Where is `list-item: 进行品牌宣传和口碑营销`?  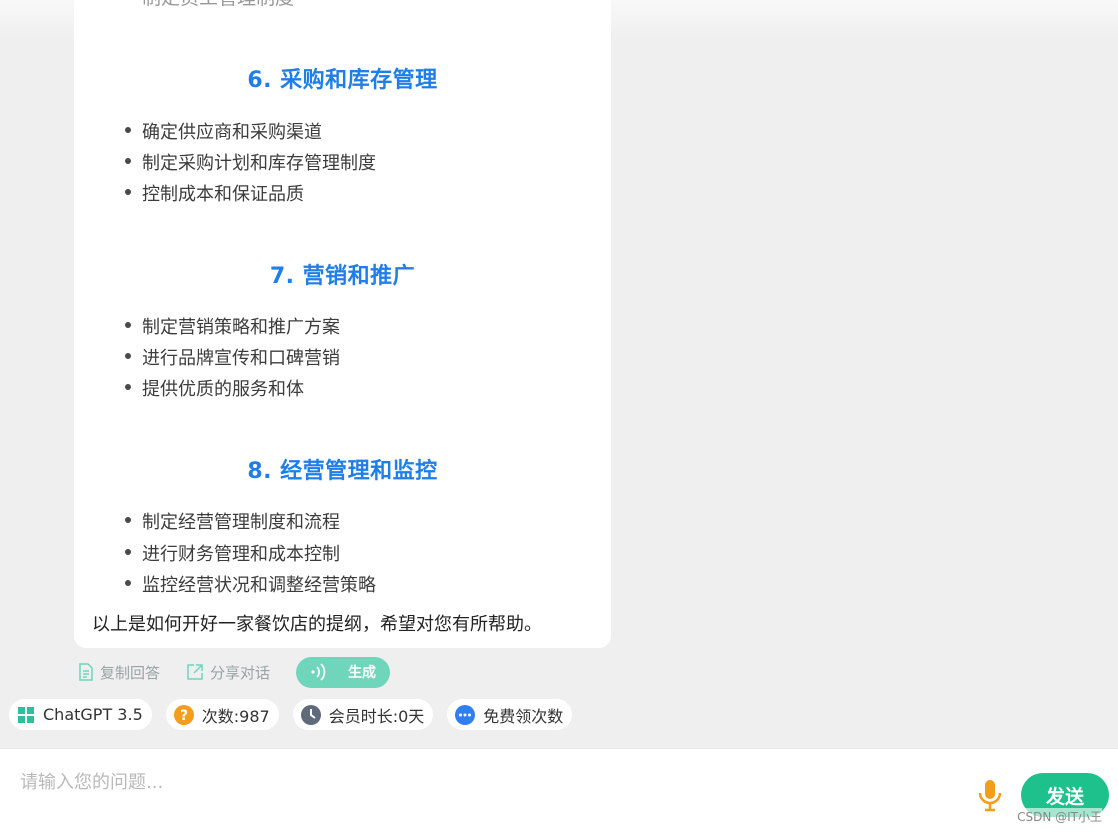 list-item: 进行品牌宣传和口碑营销 is located at coordinates (232, 357).